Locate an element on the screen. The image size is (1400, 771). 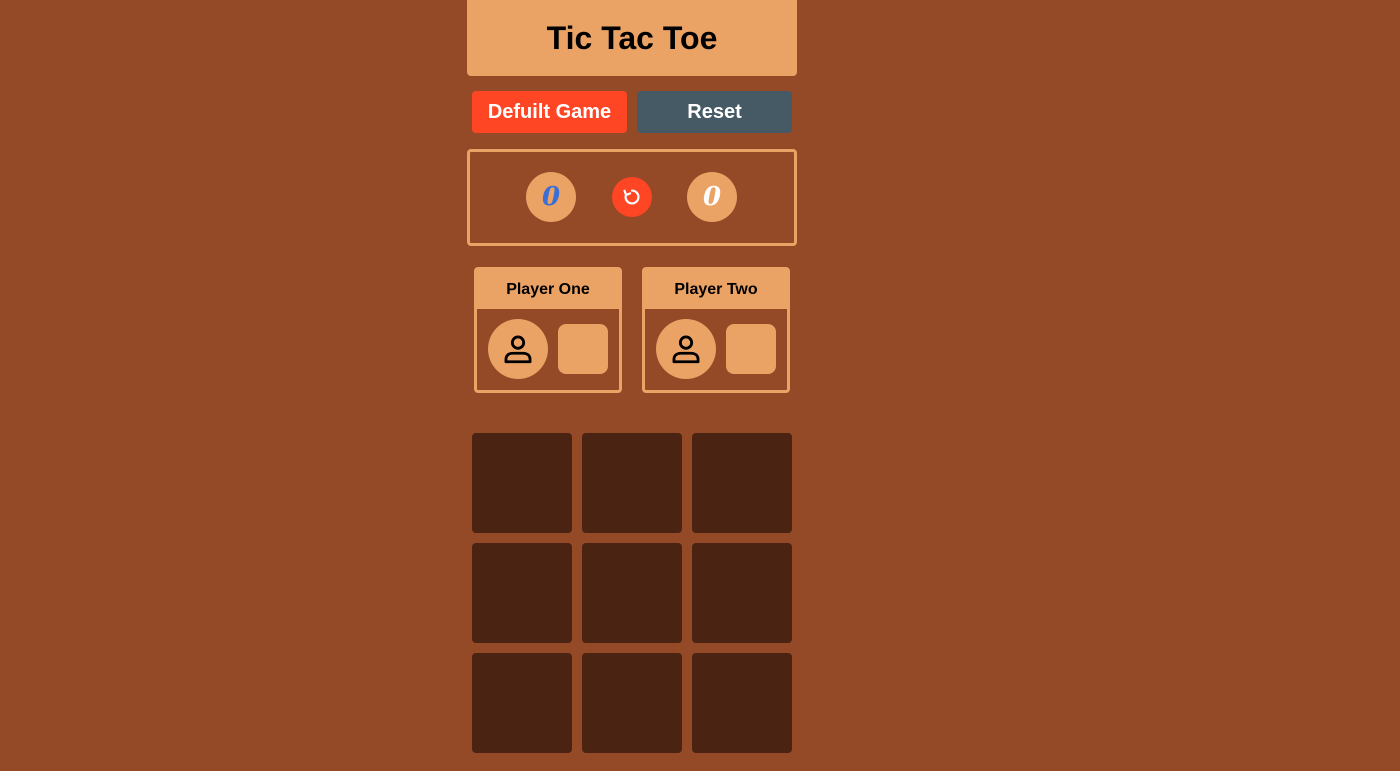
player-one-name: Player One is located at coordinates (548, 289).